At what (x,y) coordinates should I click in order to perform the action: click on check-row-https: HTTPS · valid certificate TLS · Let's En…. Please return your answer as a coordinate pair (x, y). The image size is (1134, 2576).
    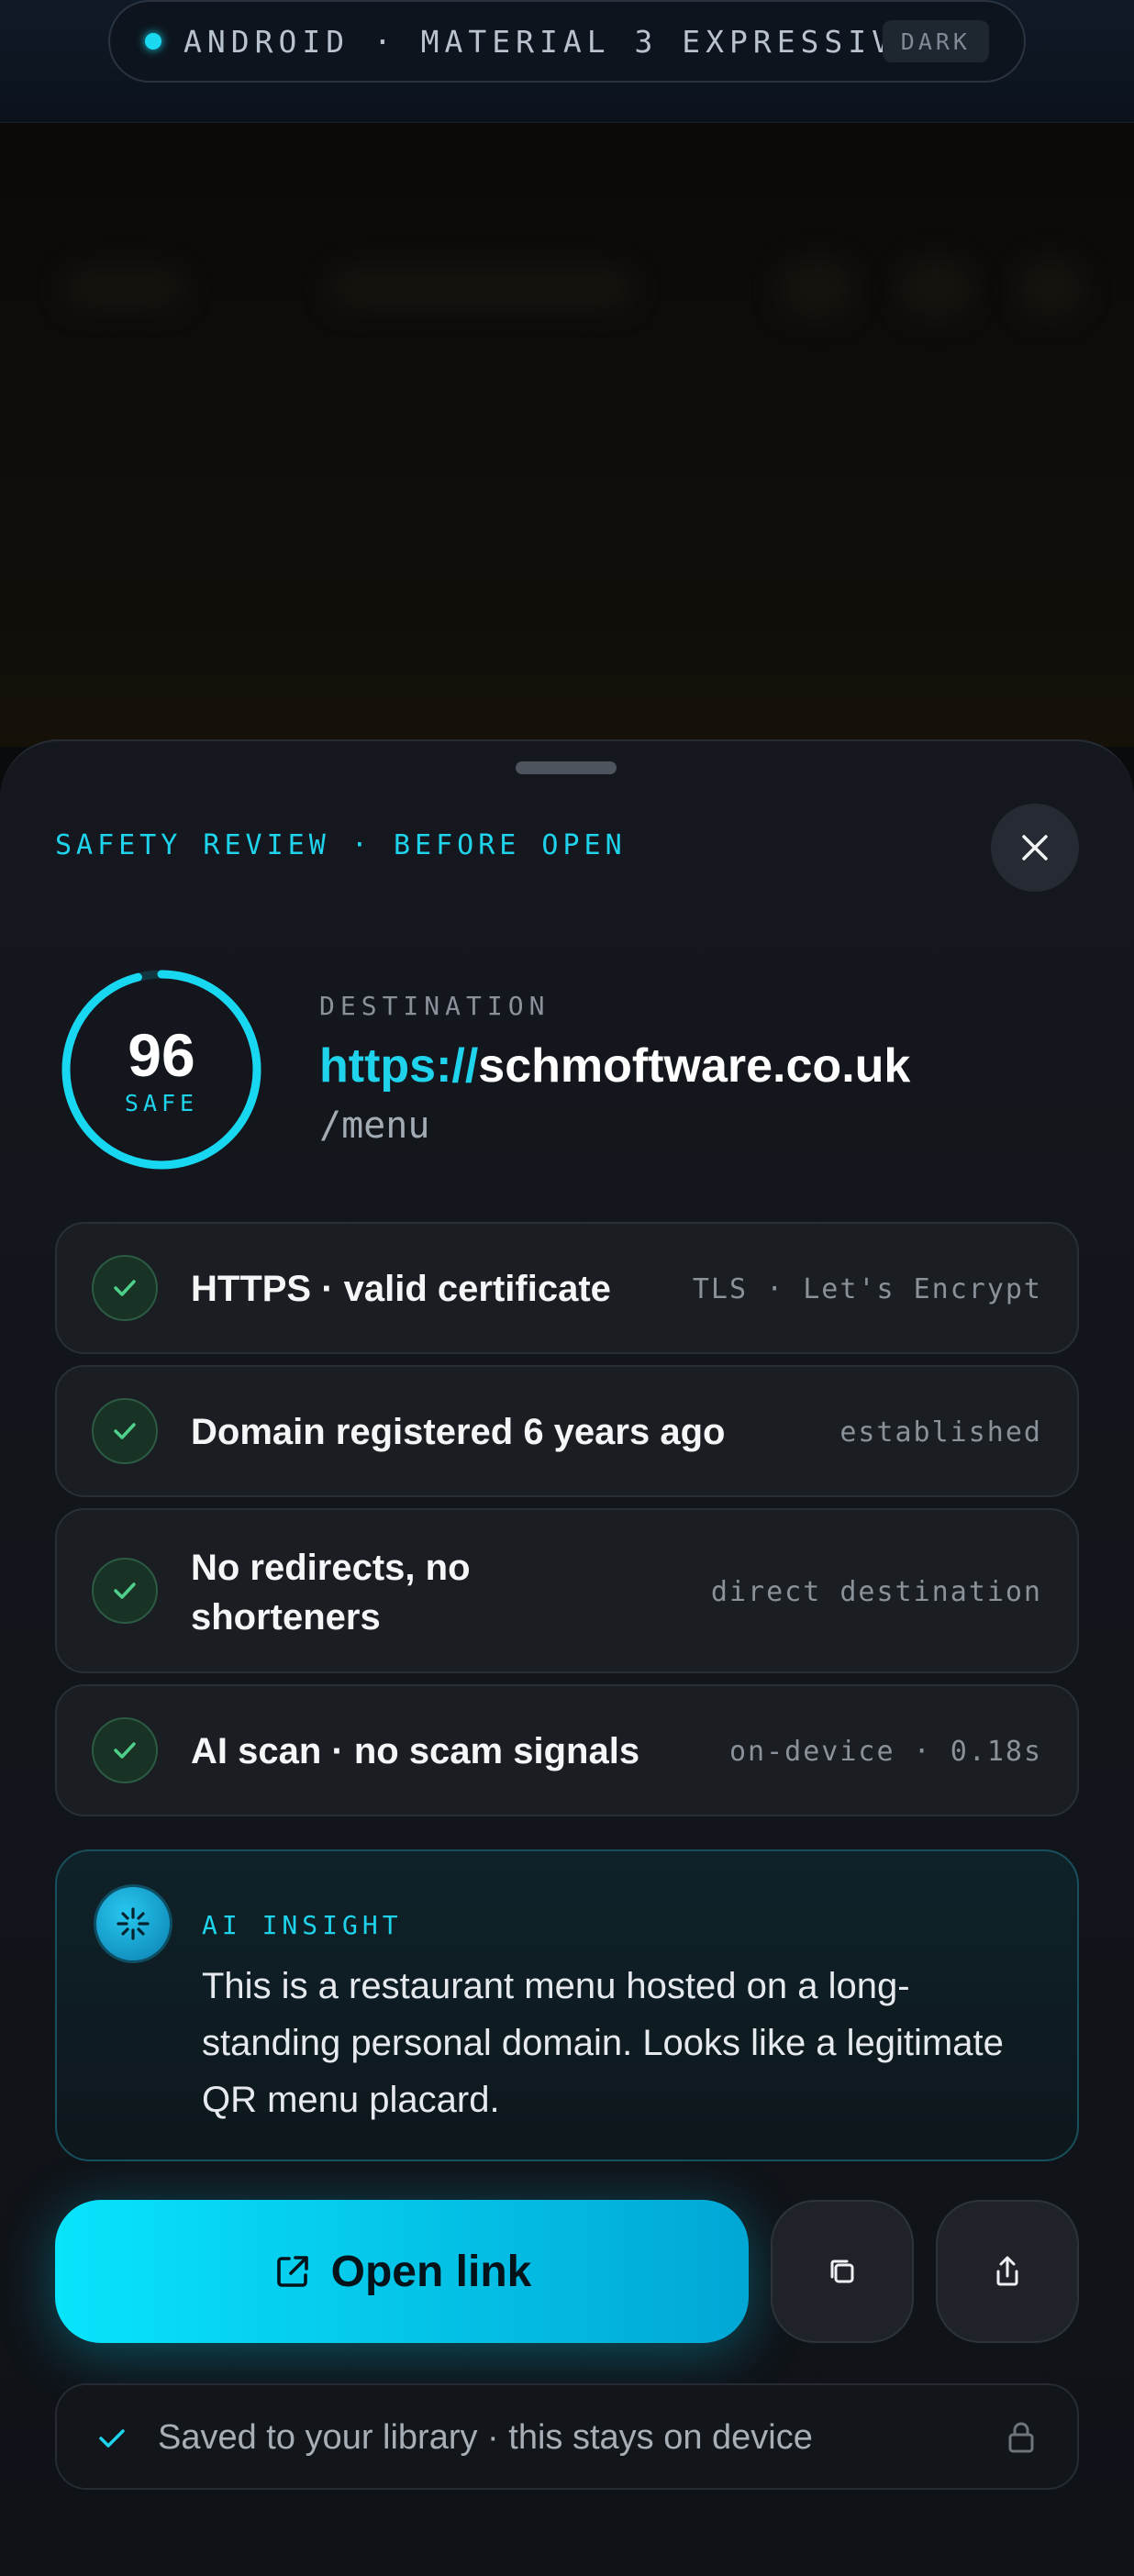
    Looking at the image, I should click on (567, 1288).